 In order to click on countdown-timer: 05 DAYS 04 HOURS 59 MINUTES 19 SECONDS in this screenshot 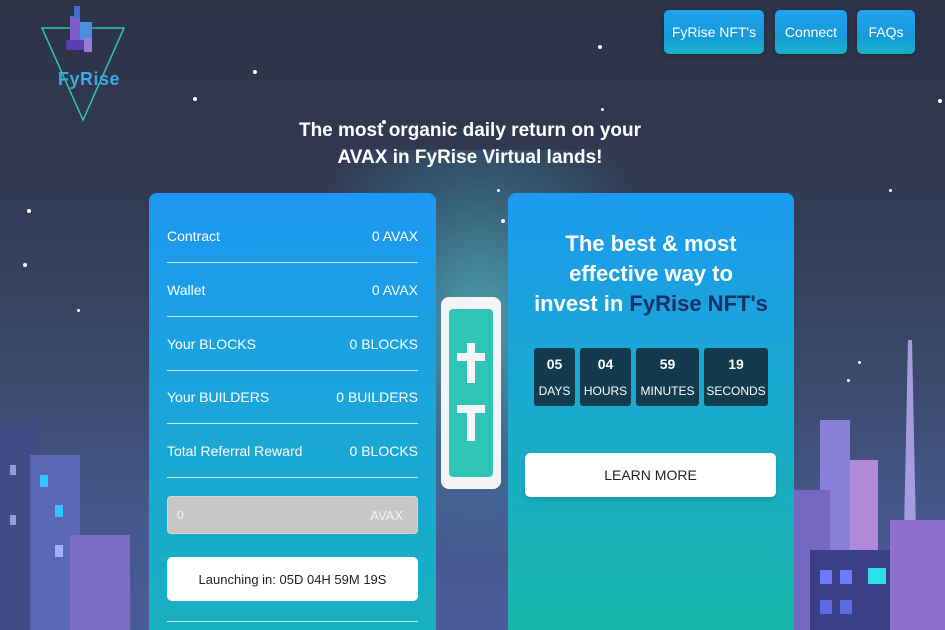, I will do `click(651, 377)`.